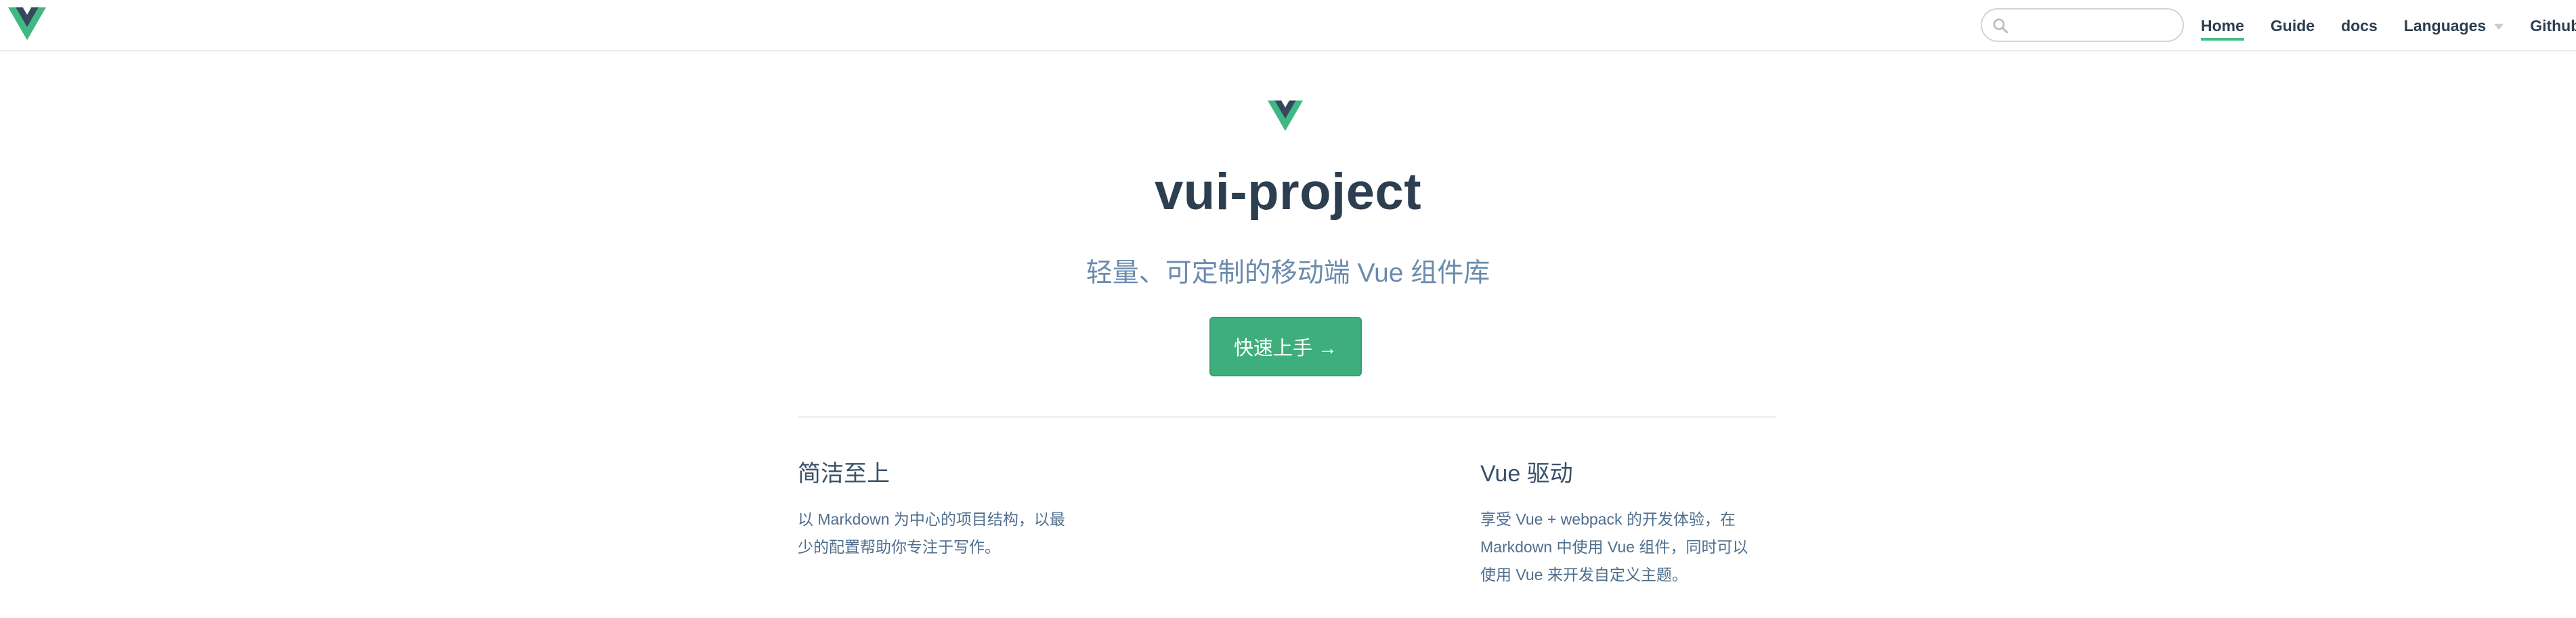  Describe the element at coordinates (1584, 574) in the screenshot. I see `feature-details-line: 使用 Vue 来开发自定义主题。` at that location.